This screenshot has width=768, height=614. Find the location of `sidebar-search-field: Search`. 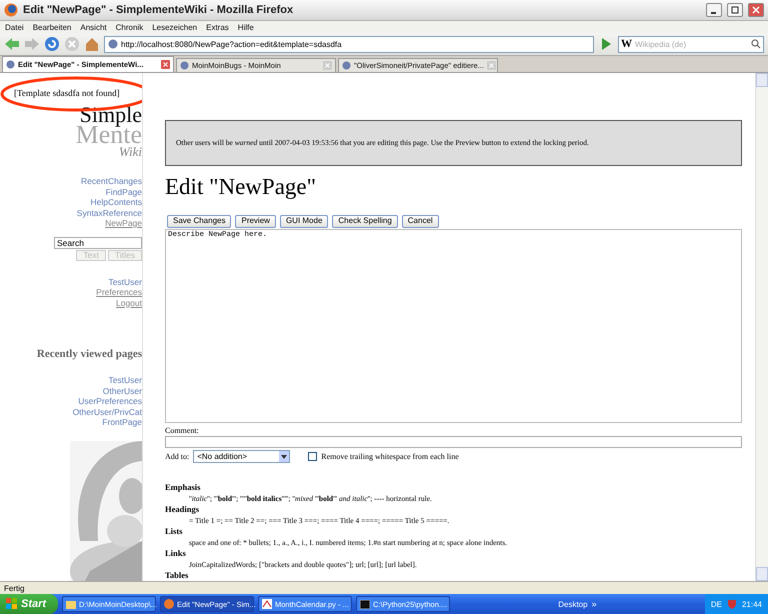

sidebar-search-field: Search is located at coordinates (98, 242).